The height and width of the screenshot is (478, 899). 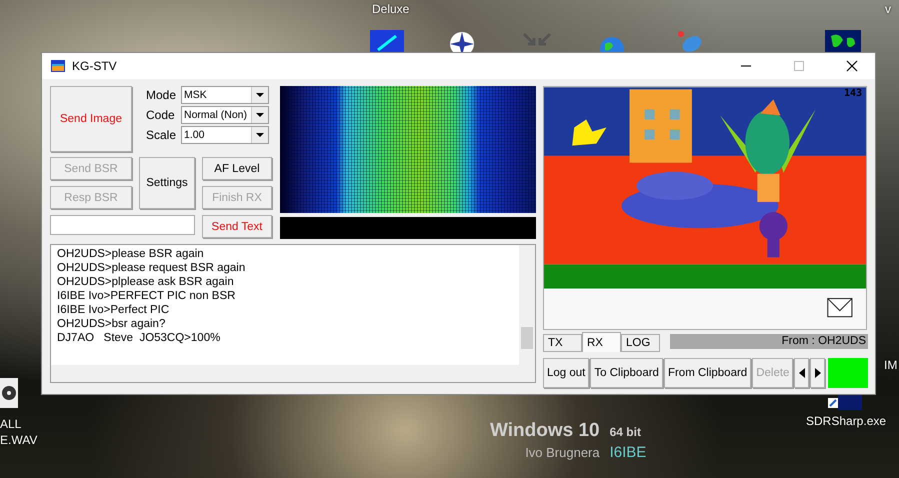 I want to click on log-line: I6IBE Ivo>PERFECT PIC non BSR, so click(x=146, y=296).